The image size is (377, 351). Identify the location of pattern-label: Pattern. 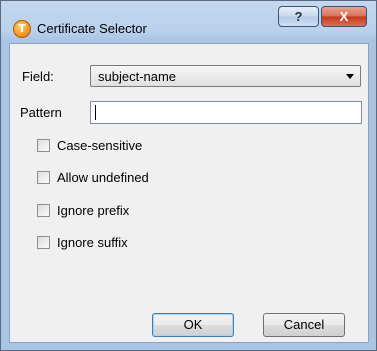
(41, 112).